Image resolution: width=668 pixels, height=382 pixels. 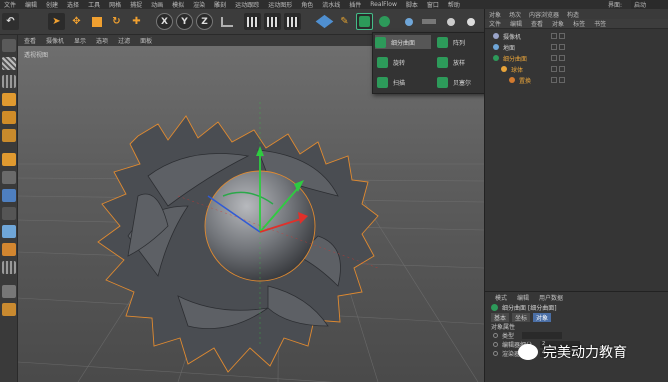 What do you see at coordinates (9, 159) in the screenshot?
I see `axis-mode-icon` at bounding box center [9, 159].